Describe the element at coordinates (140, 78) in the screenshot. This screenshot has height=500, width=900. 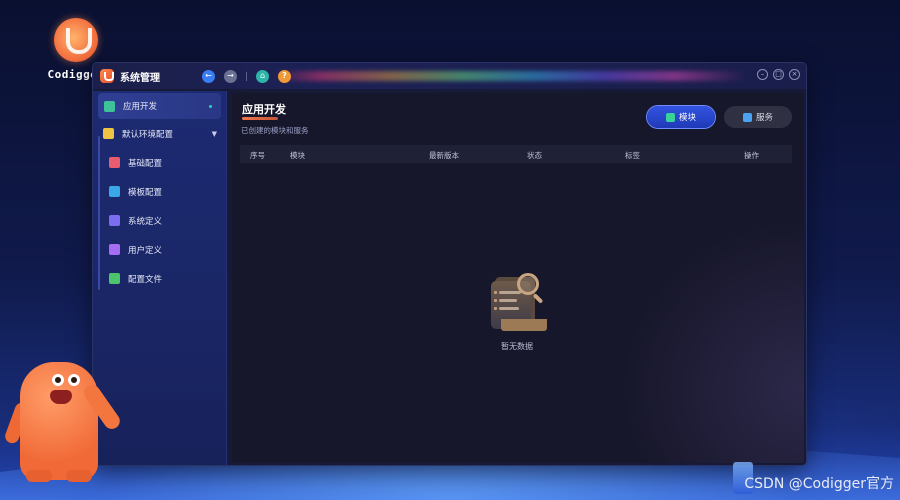
I see `window-title: 系统管理` at that location.